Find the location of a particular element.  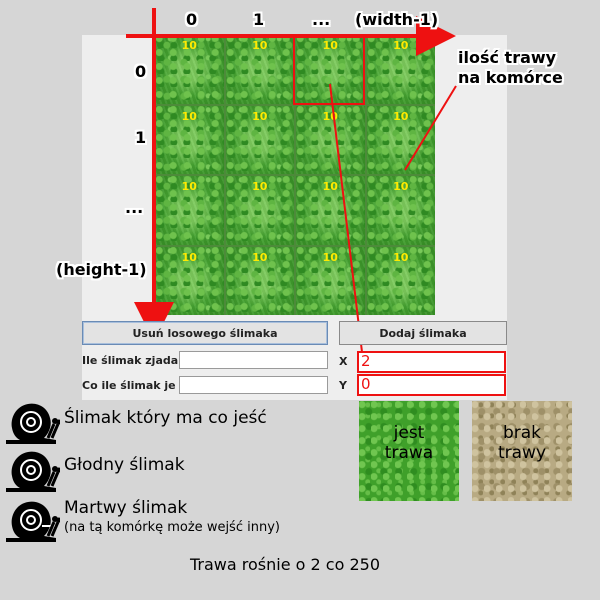

no-grass-swatch: brak trawy is located at coordinates (522, 451).